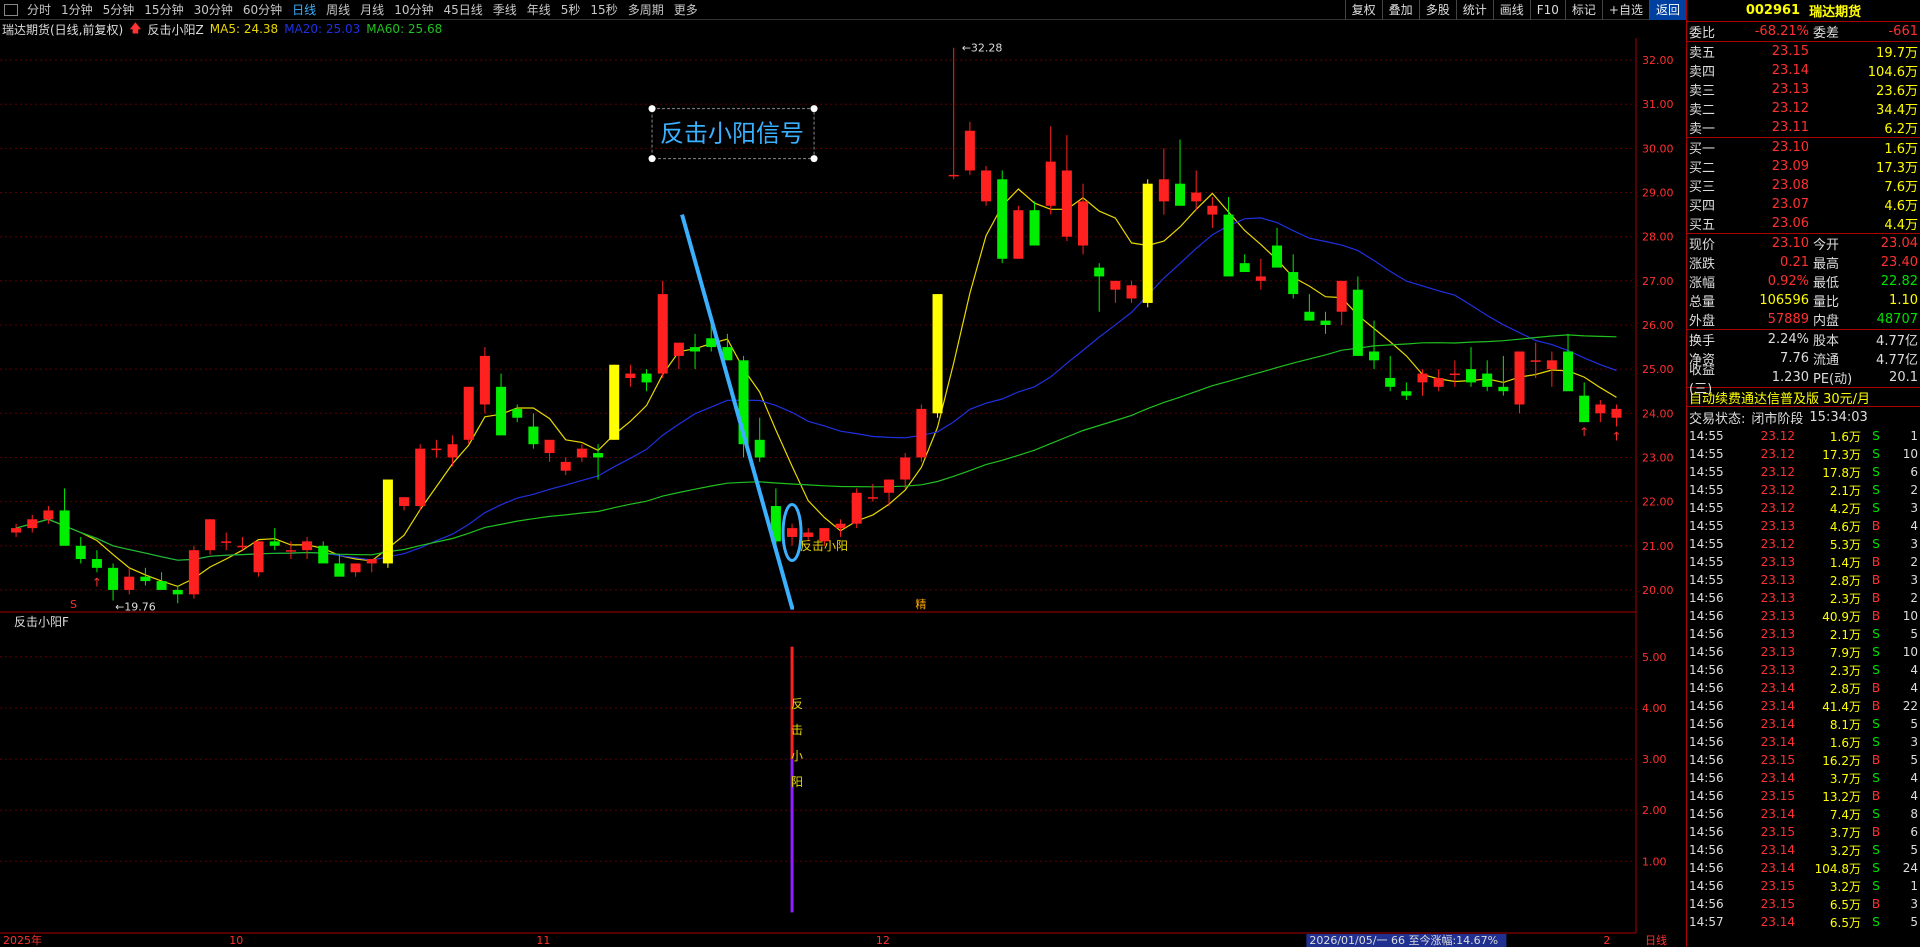 The width and height of the screenshot is (1920, 947). What do you see at coordinates (1841, 706) in the screenshot?
I see `tick-volume: 41.4万` at bounding box center [1841, 706].